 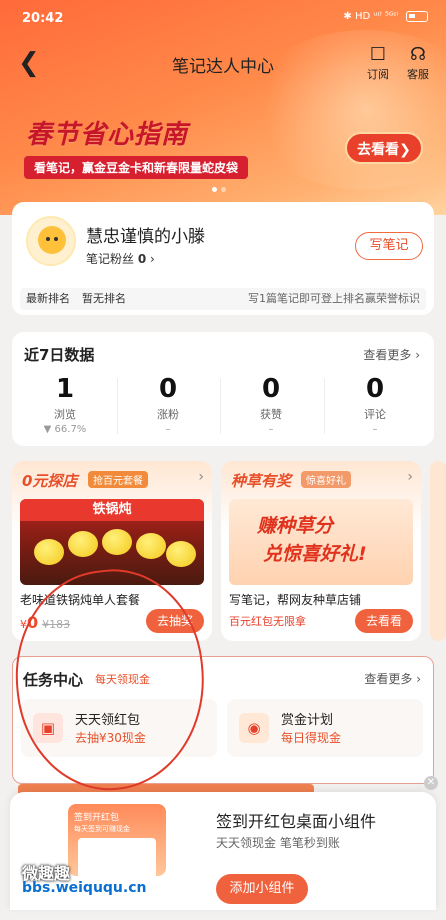 What do you see at coordinates (370, 16) in the screenshot?
I see `status-signal-icons: ✱ HD ᵘᶦˡ ⁵ᴳᶦˡ` at bounding box center [370, 16].